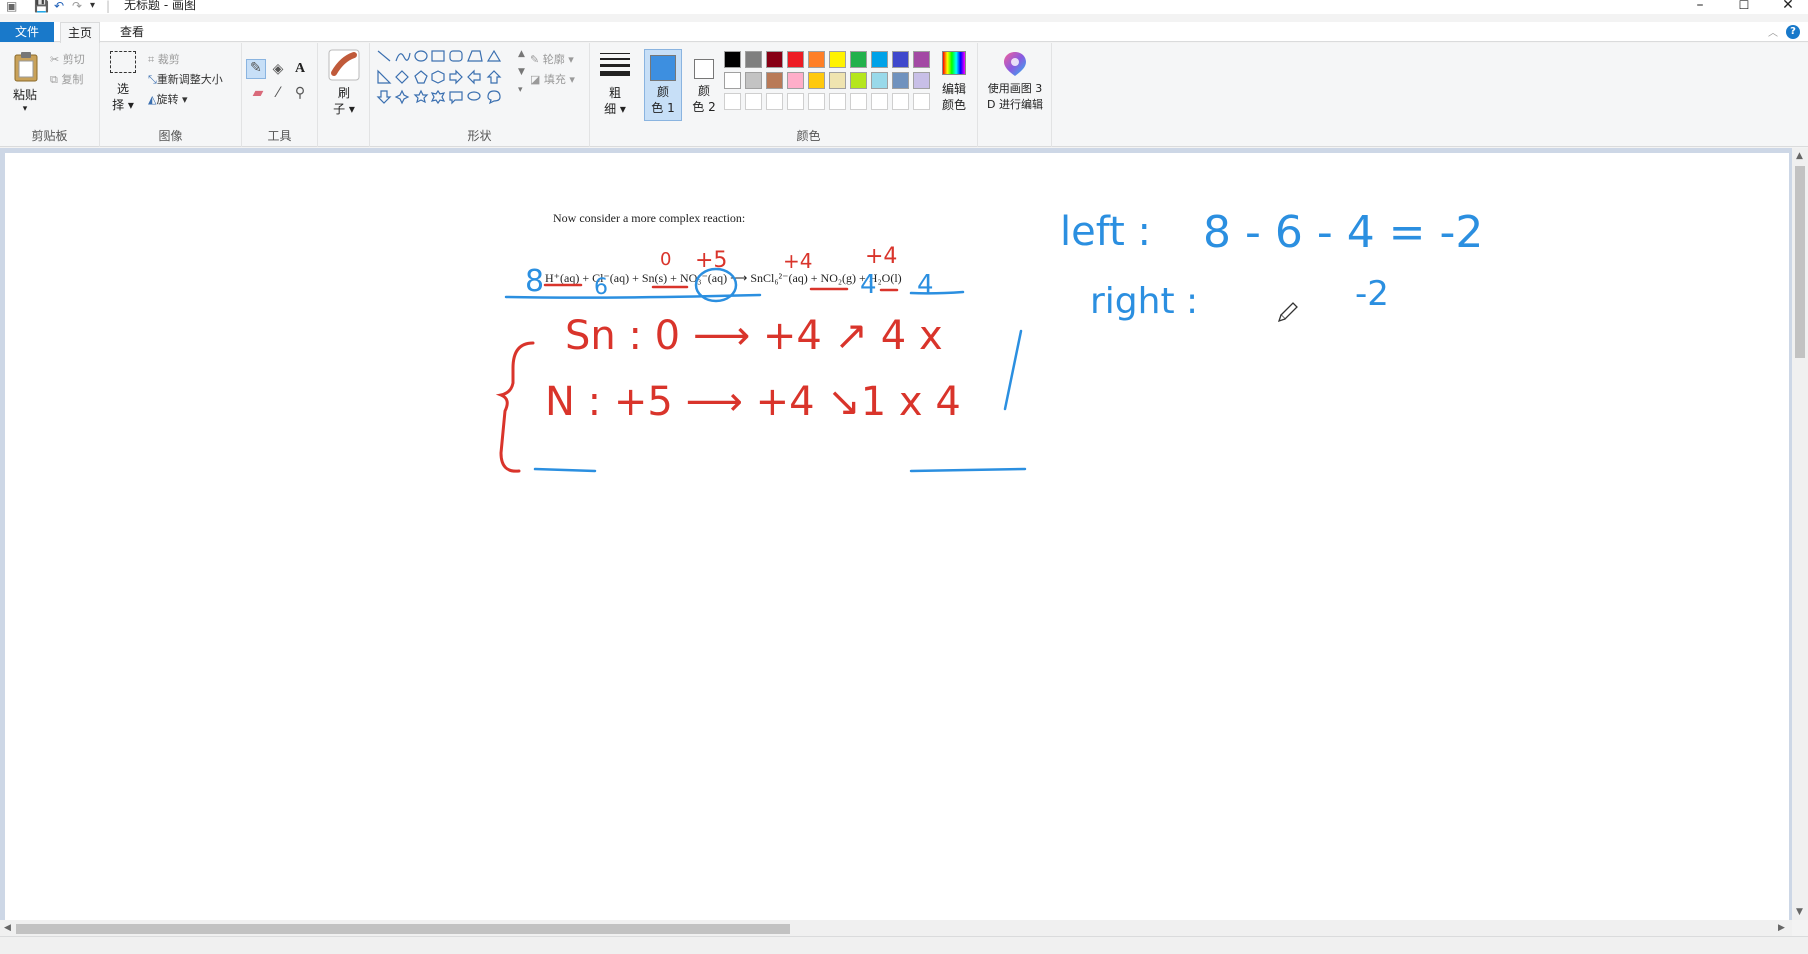 Image resolution: width=1808 pixels, height=954 pixels. I want to click on shapes-expand-icon: ▾, so click(520, 90).